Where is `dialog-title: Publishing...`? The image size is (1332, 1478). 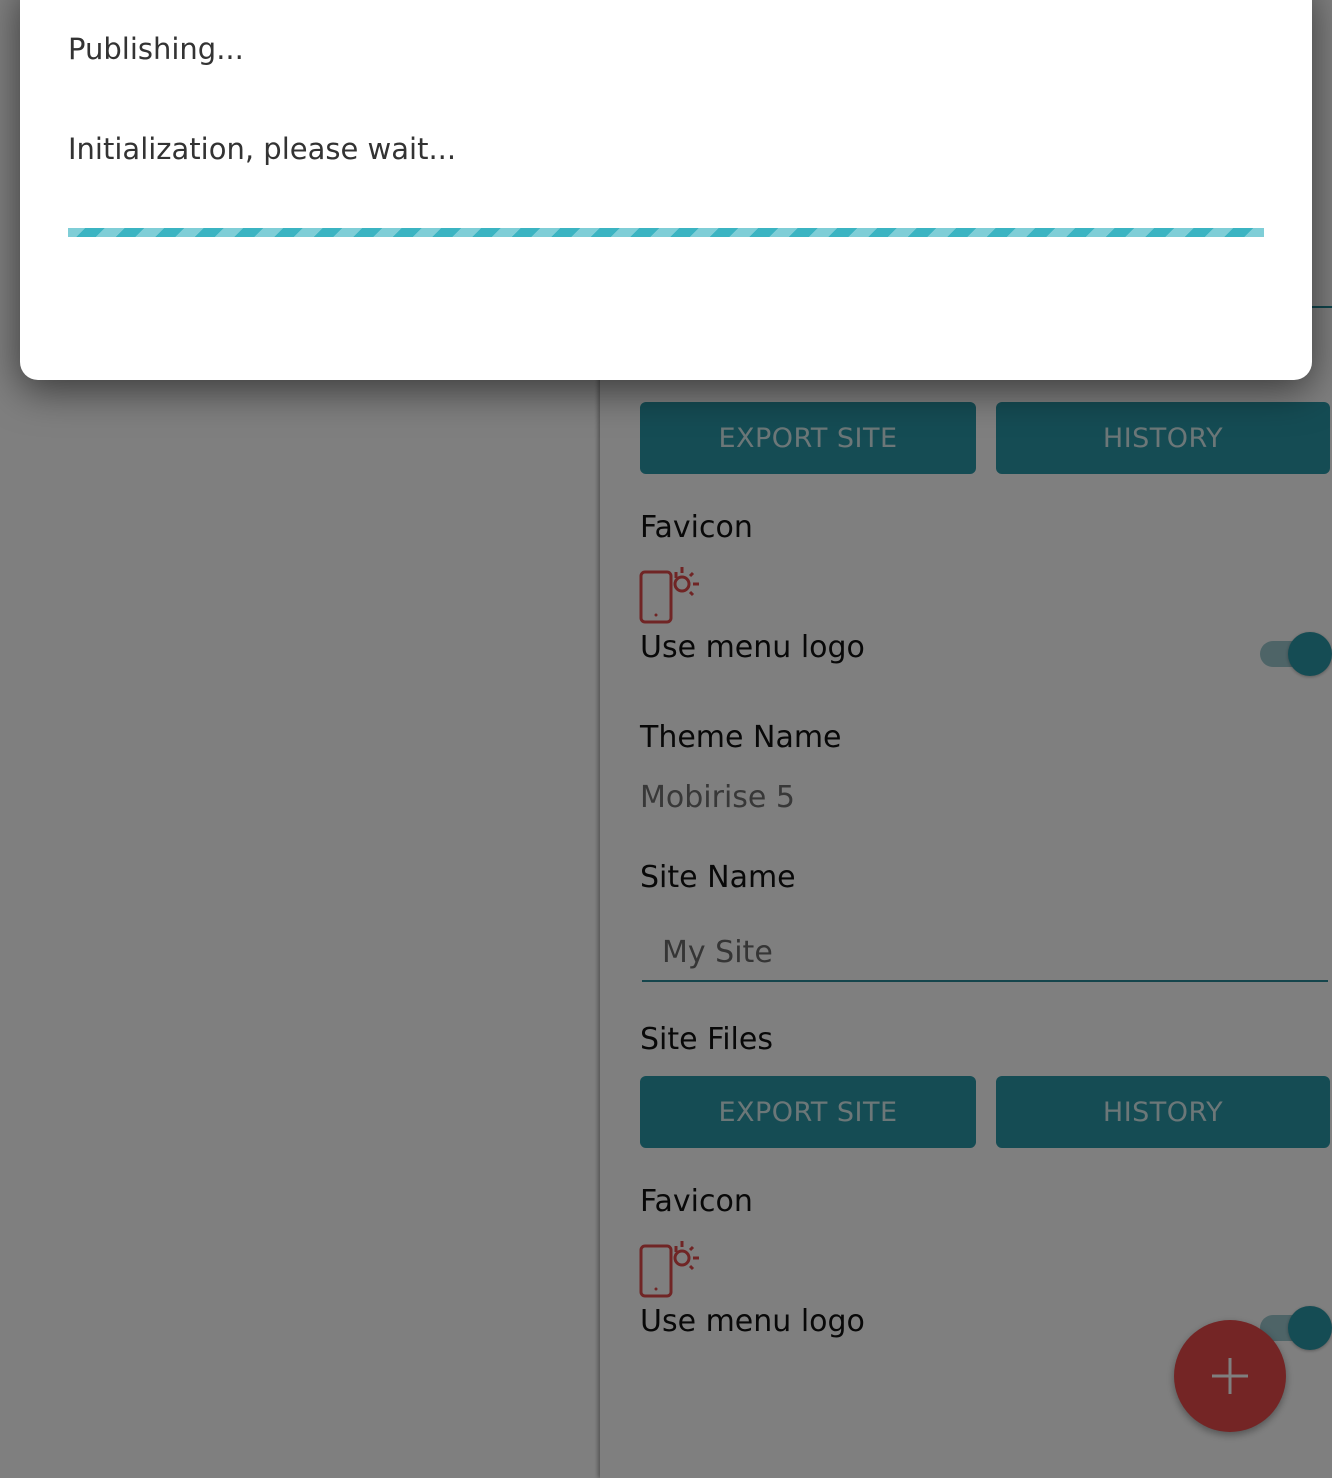
dialog-title: Publishing... is located at coordinates (156, 49).